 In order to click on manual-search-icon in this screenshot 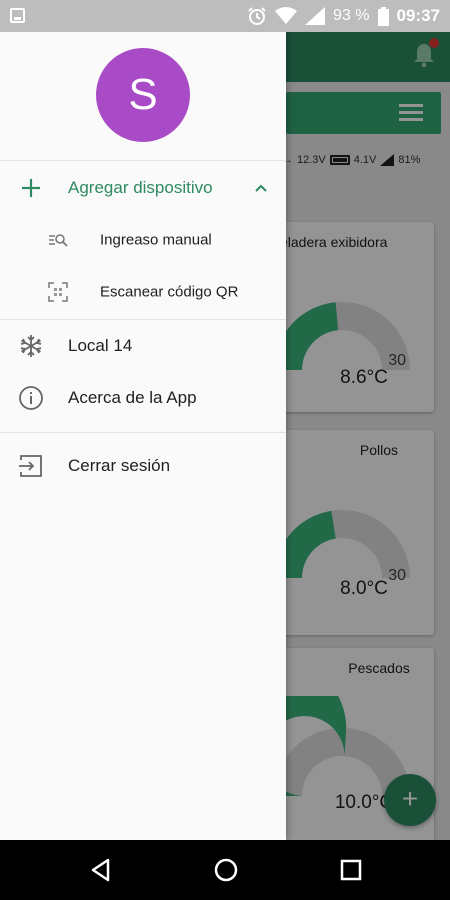, I will do `click(58, 240)`.